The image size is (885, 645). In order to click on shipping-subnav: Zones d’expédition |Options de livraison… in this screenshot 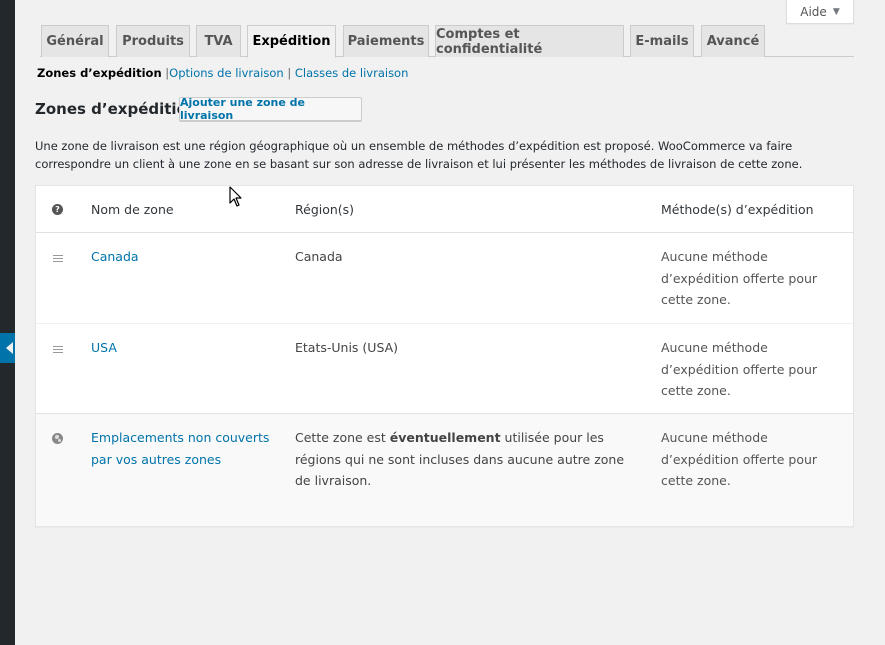, I will do `click(222, 73)`.